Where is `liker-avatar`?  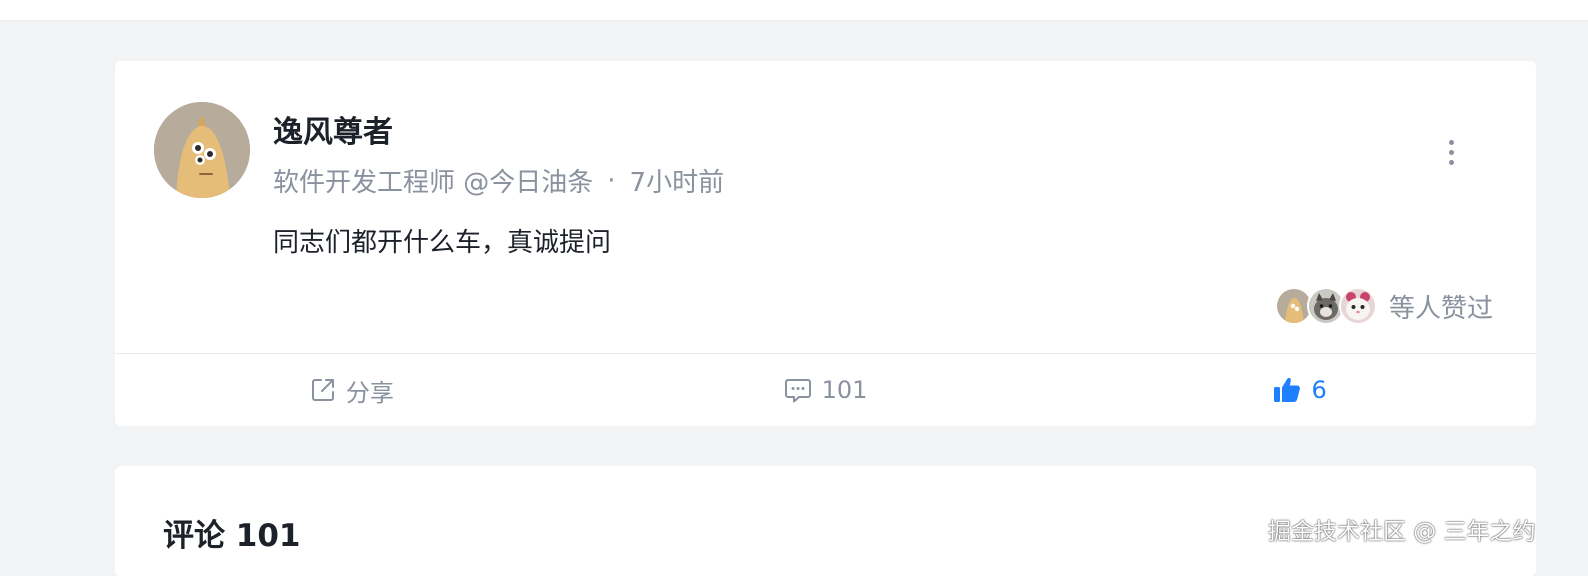 liker-avatar is located at coordinates (1358, 306).